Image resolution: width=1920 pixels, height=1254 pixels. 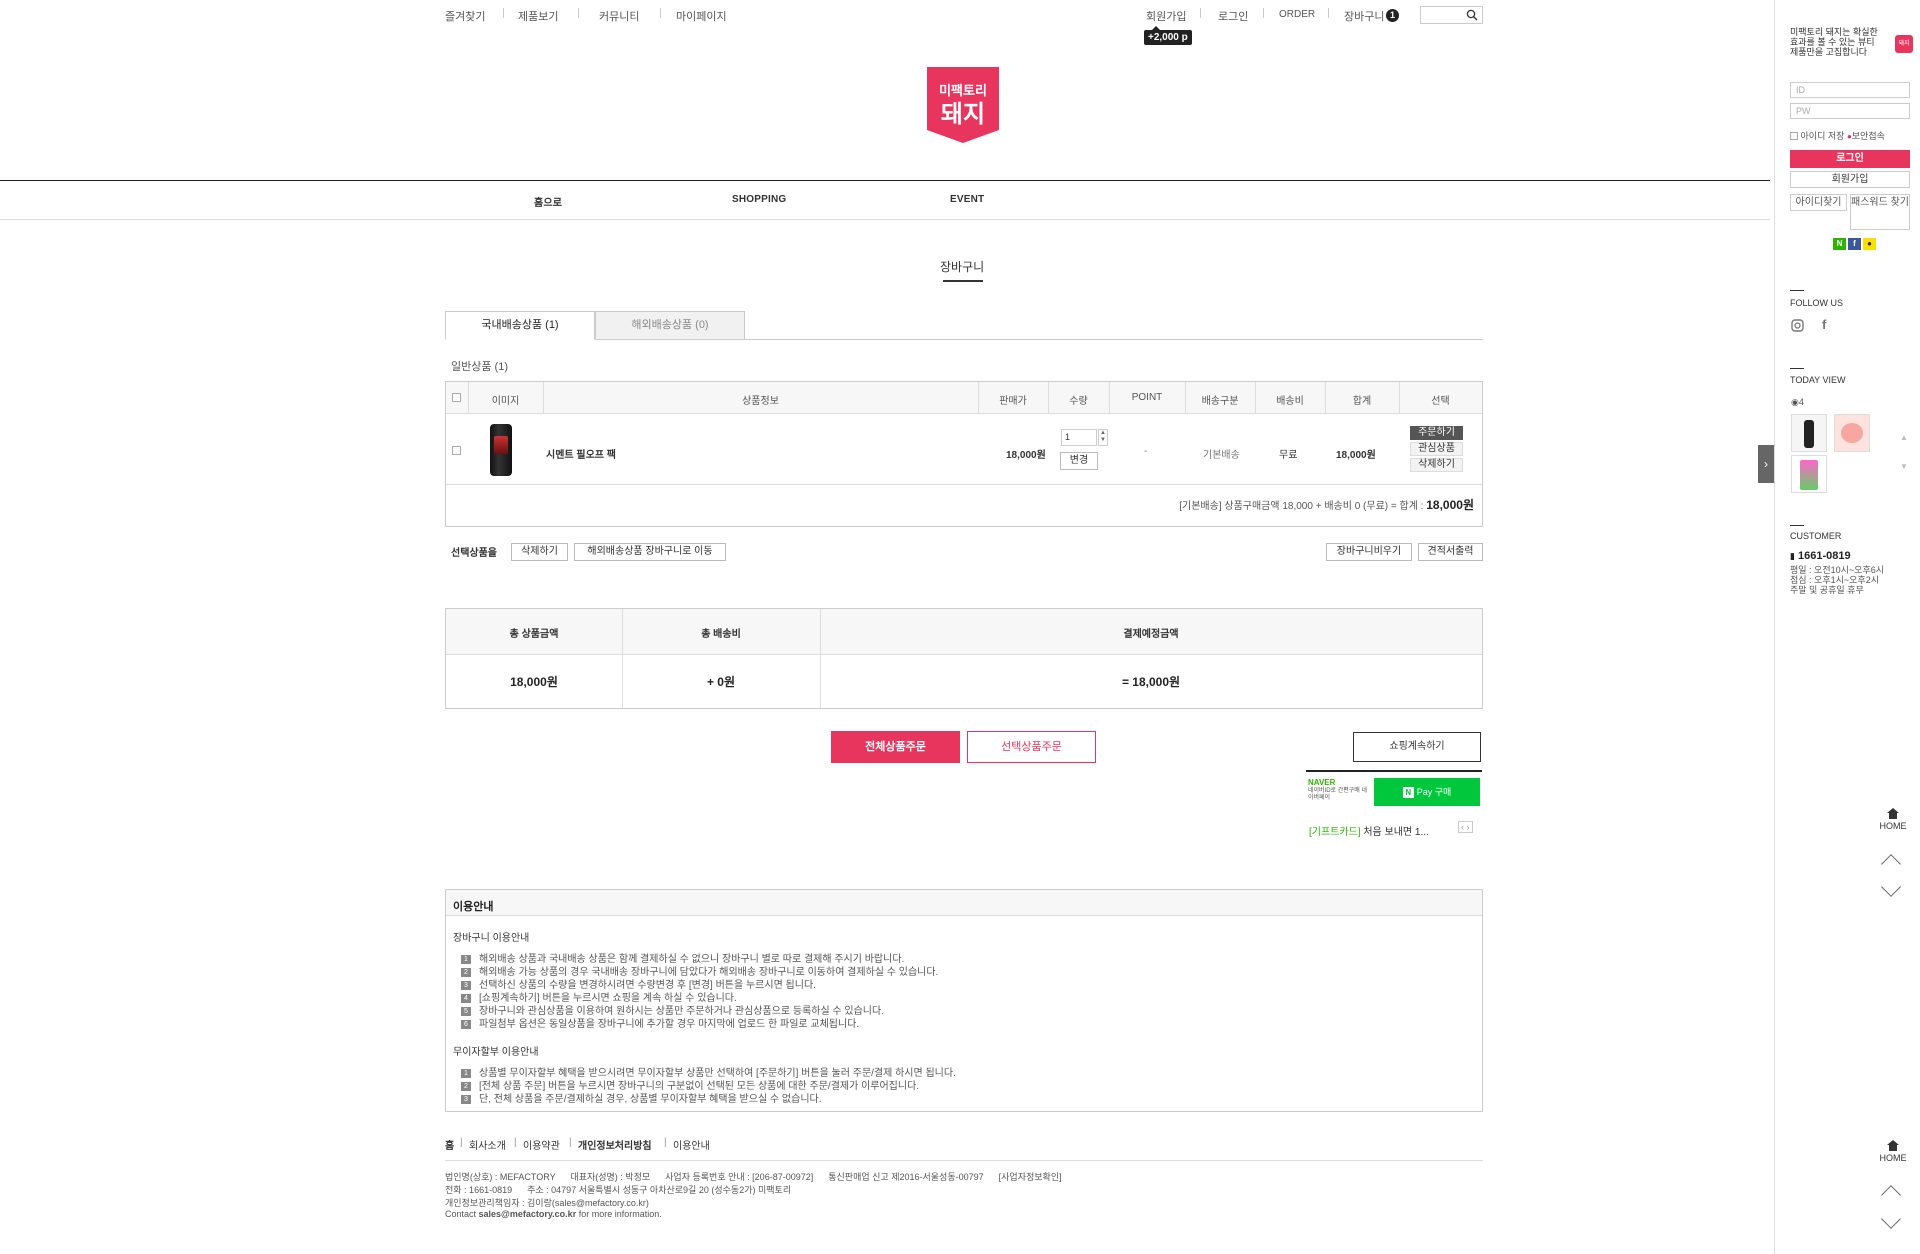 I want to click on print-estimate-button: 견적서출력, so click(x=1450, y=552).